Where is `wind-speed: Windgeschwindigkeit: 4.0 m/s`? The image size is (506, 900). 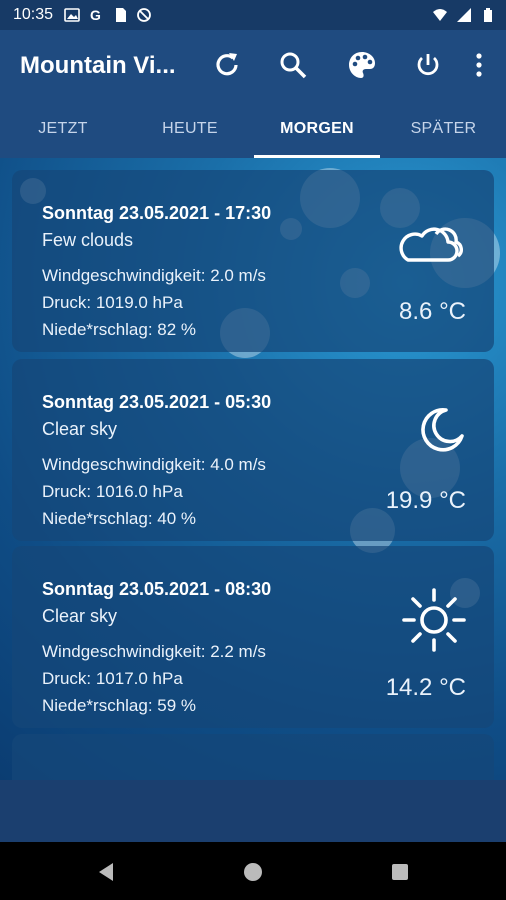
wind-speed: Windgeschwindigkeit: 4.0 m/s is located at coordinates (154, 464).